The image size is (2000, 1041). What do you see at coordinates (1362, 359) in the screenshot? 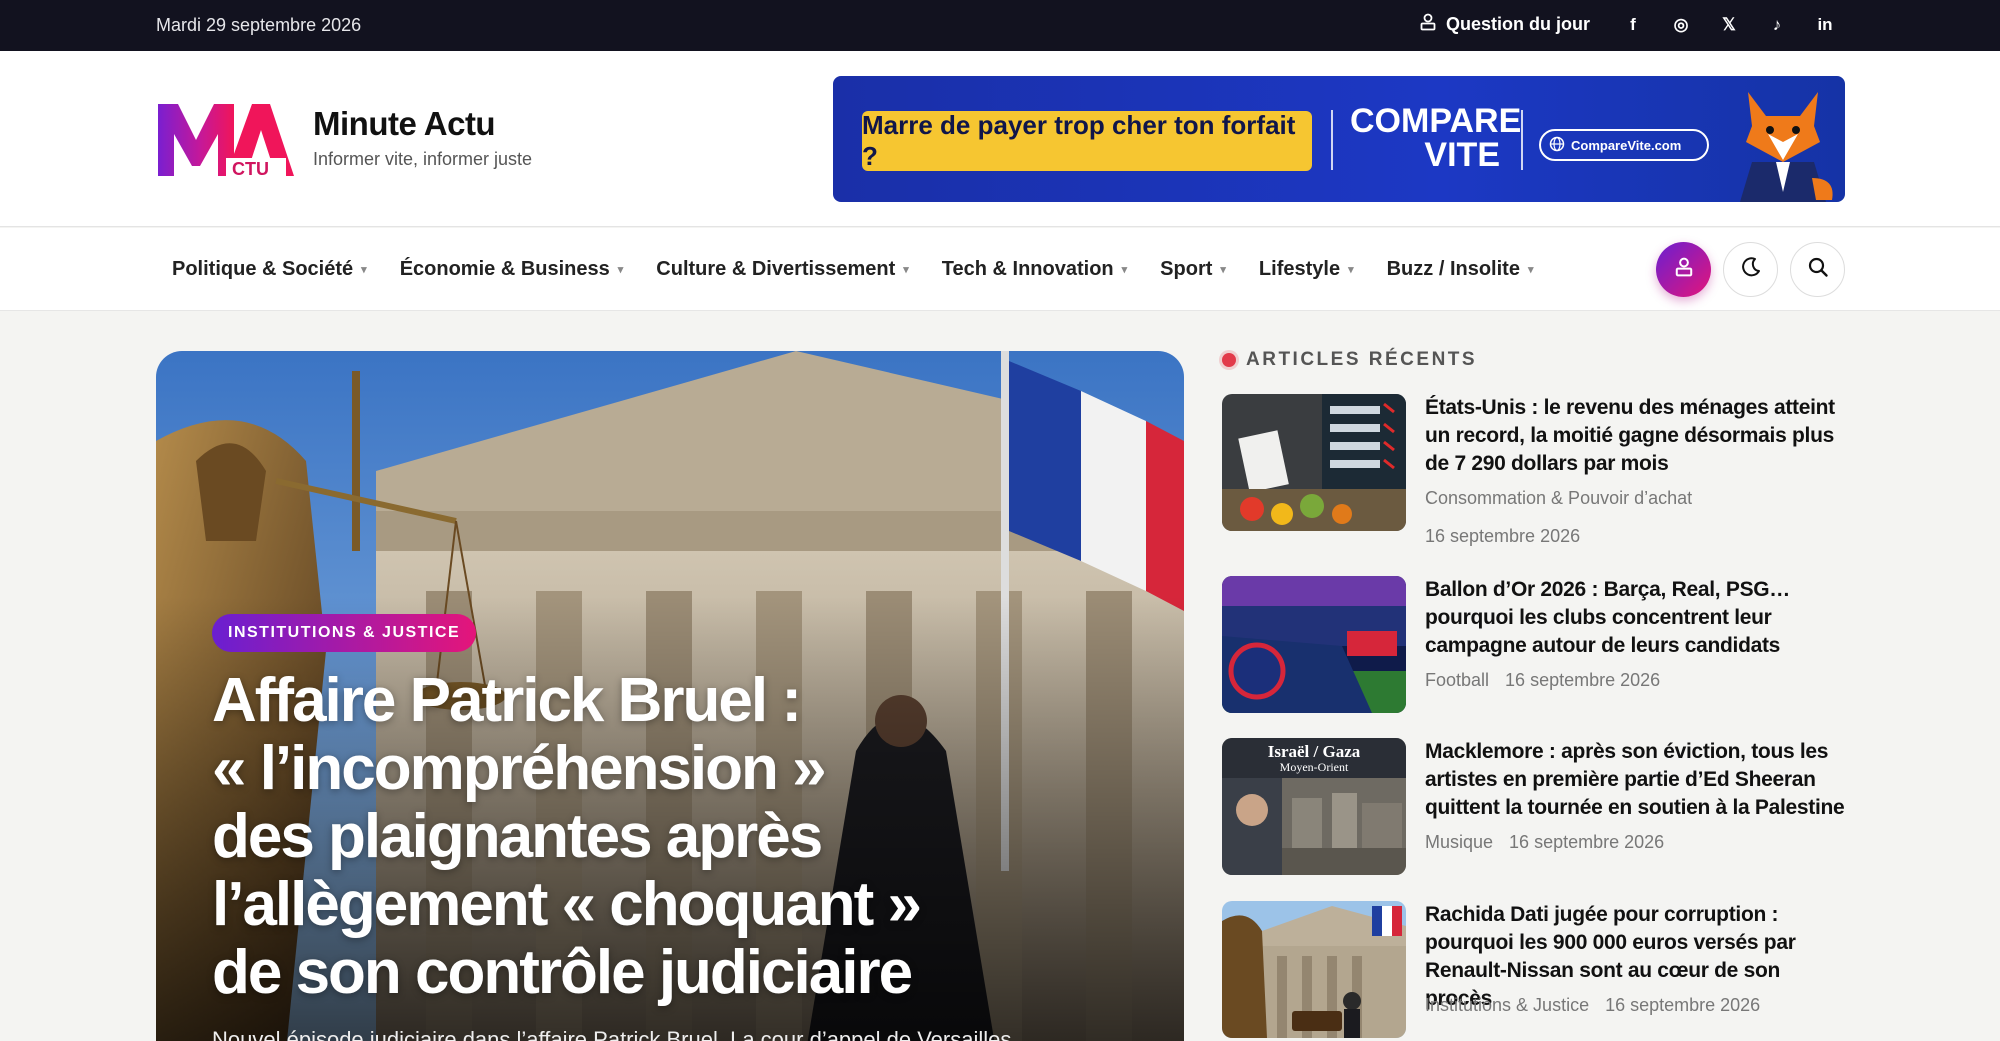
I see `recent-articles-label: ARTICLES RÉCENTS` at bounding box center [1362, 359].